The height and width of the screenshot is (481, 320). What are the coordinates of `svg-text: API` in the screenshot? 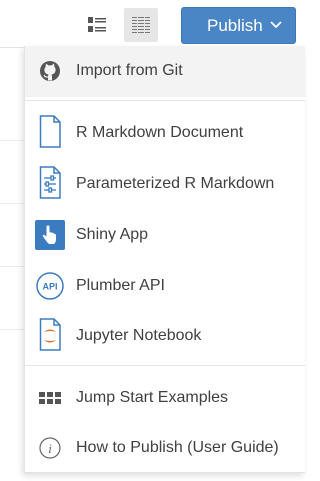 It's located at (49, 287).